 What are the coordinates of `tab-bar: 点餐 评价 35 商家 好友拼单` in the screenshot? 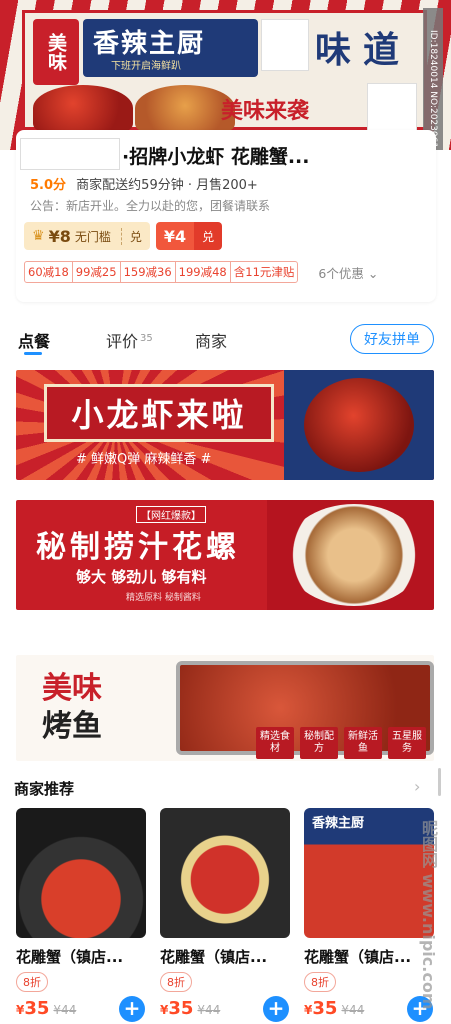 It's located at (225, 340).